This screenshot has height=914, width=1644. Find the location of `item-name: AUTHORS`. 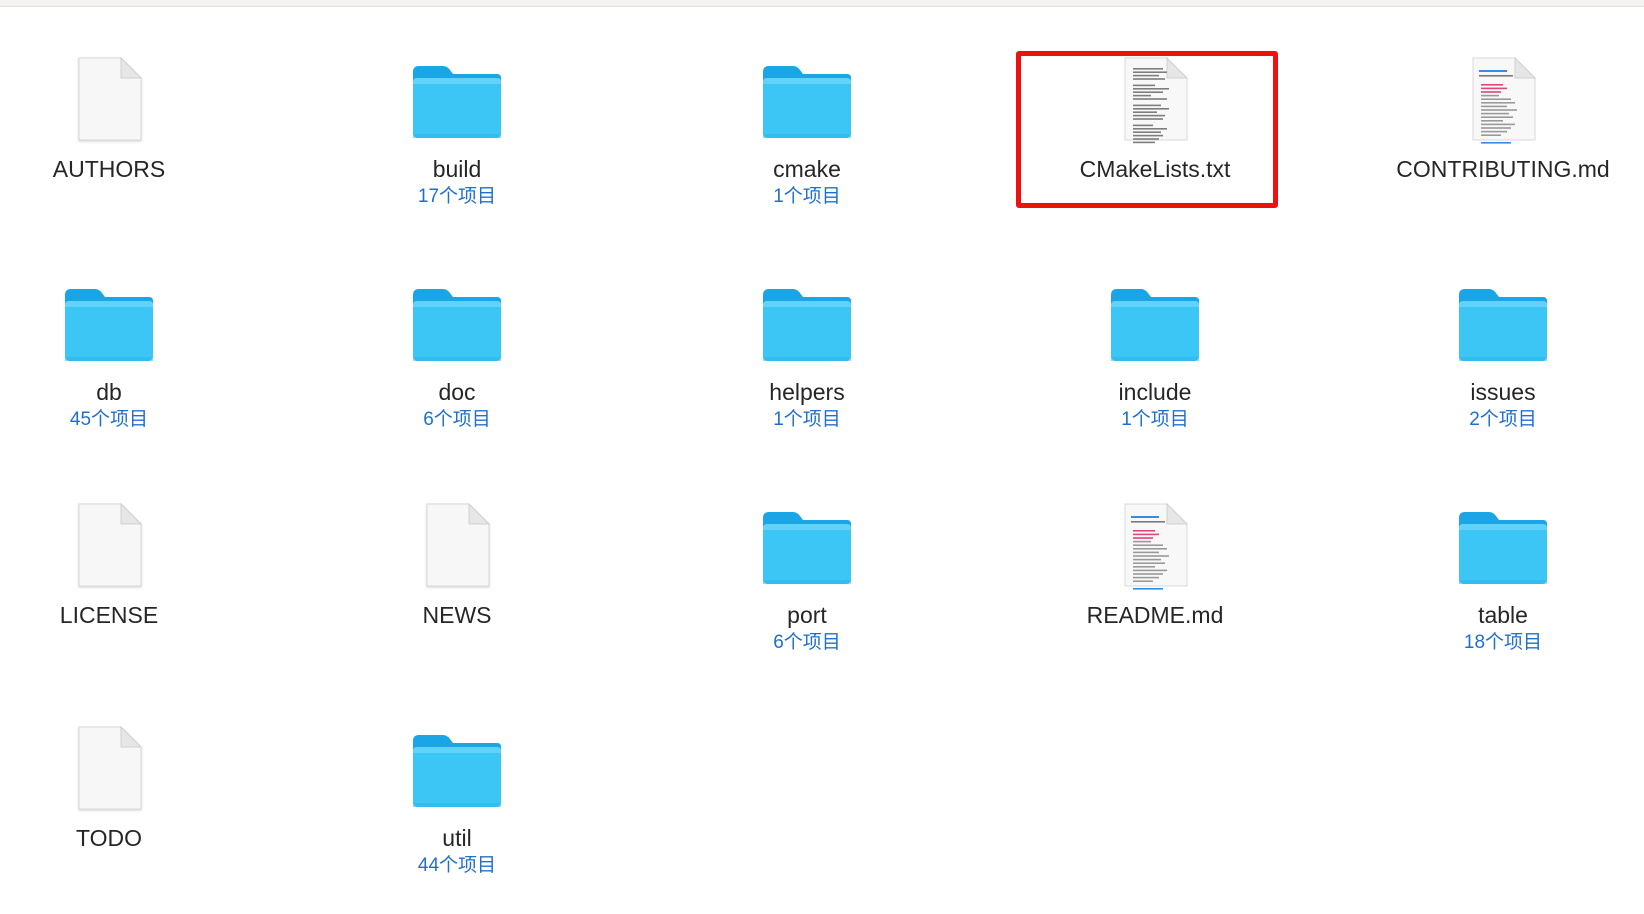

item-name: AUTHORS is located at coordinates (129, 169).